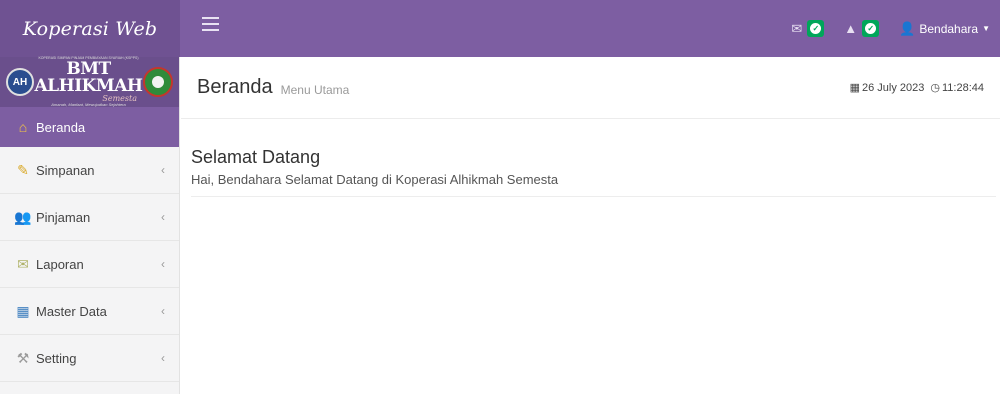 The height and width of the screenshot is (394, 1000). I want to click on notifications-badge: ✓, so click(871, 28).